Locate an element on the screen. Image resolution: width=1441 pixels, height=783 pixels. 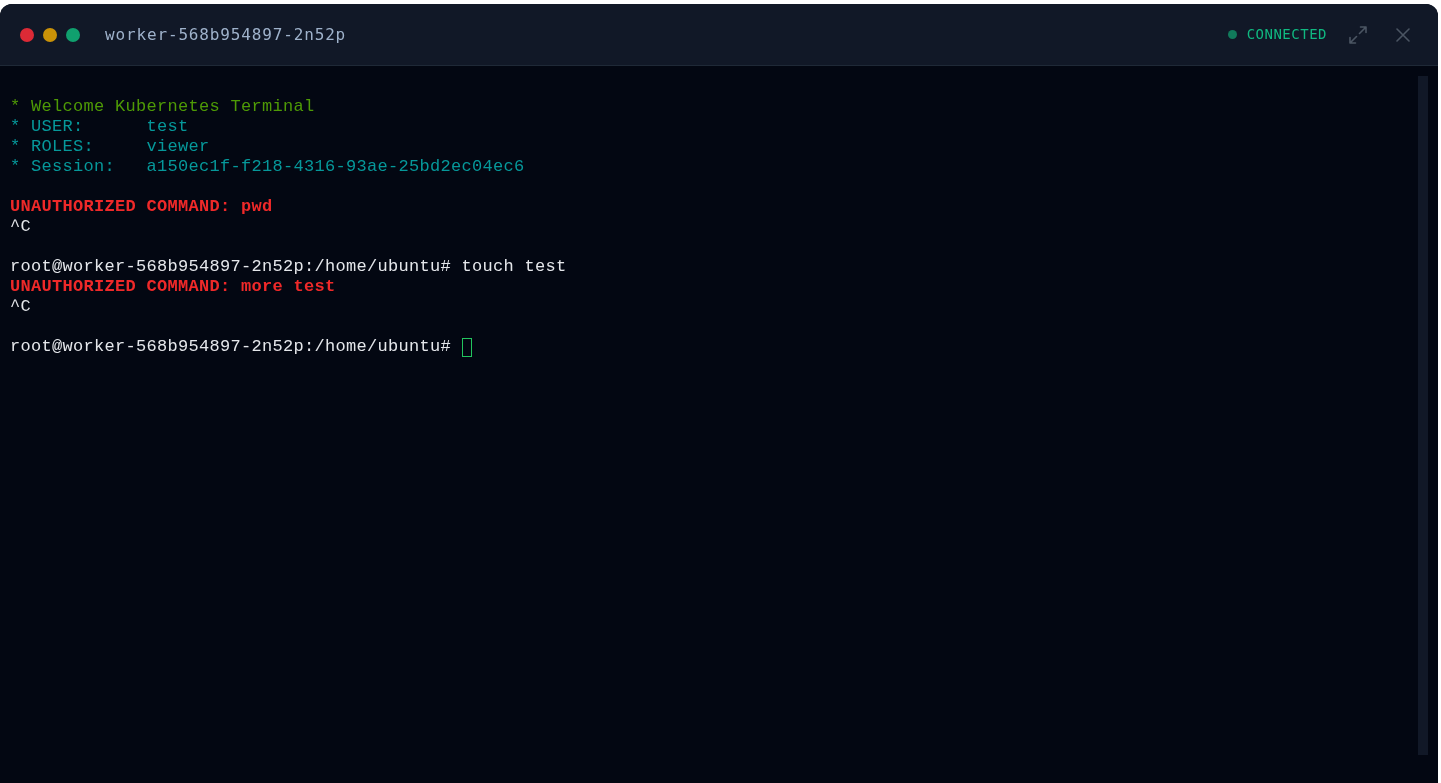
command-prompt-line: root@worker-568b954897-2n52p:/home/ubuntu# touch test is located at coordinates (288, 267).